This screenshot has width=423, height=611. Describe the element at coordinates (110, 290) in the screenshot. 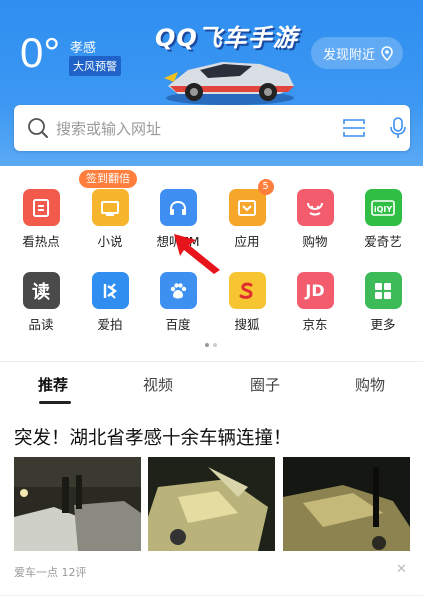

I see `aipai-icon` at that location.